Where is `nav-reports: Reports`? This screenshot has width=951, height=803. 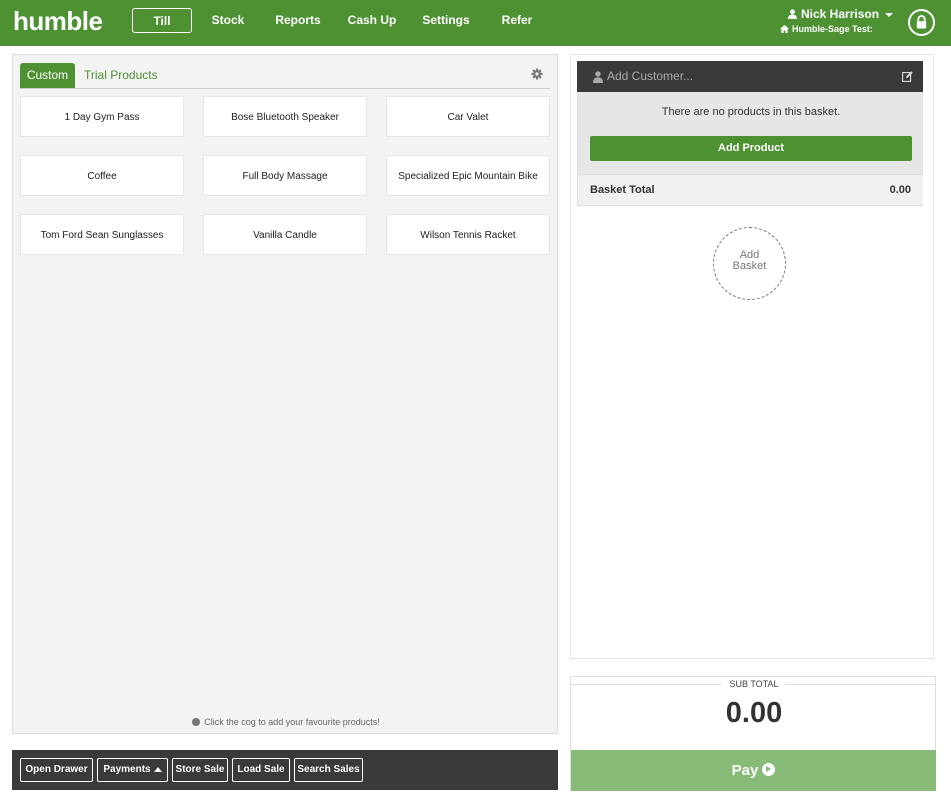 nav-reports: Reports is located at coordinates (298, 20).